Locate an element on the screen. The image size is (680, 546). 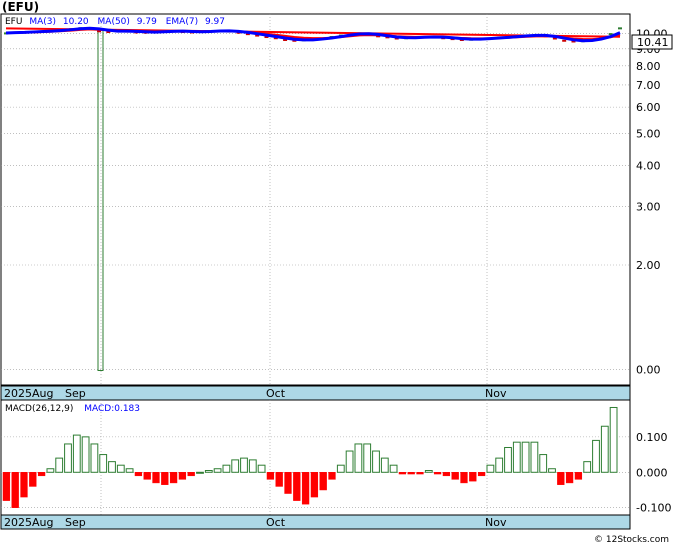
macd-legend: MACD(26,12,9) MACD:0.183 is located at coordinates (72, 409).